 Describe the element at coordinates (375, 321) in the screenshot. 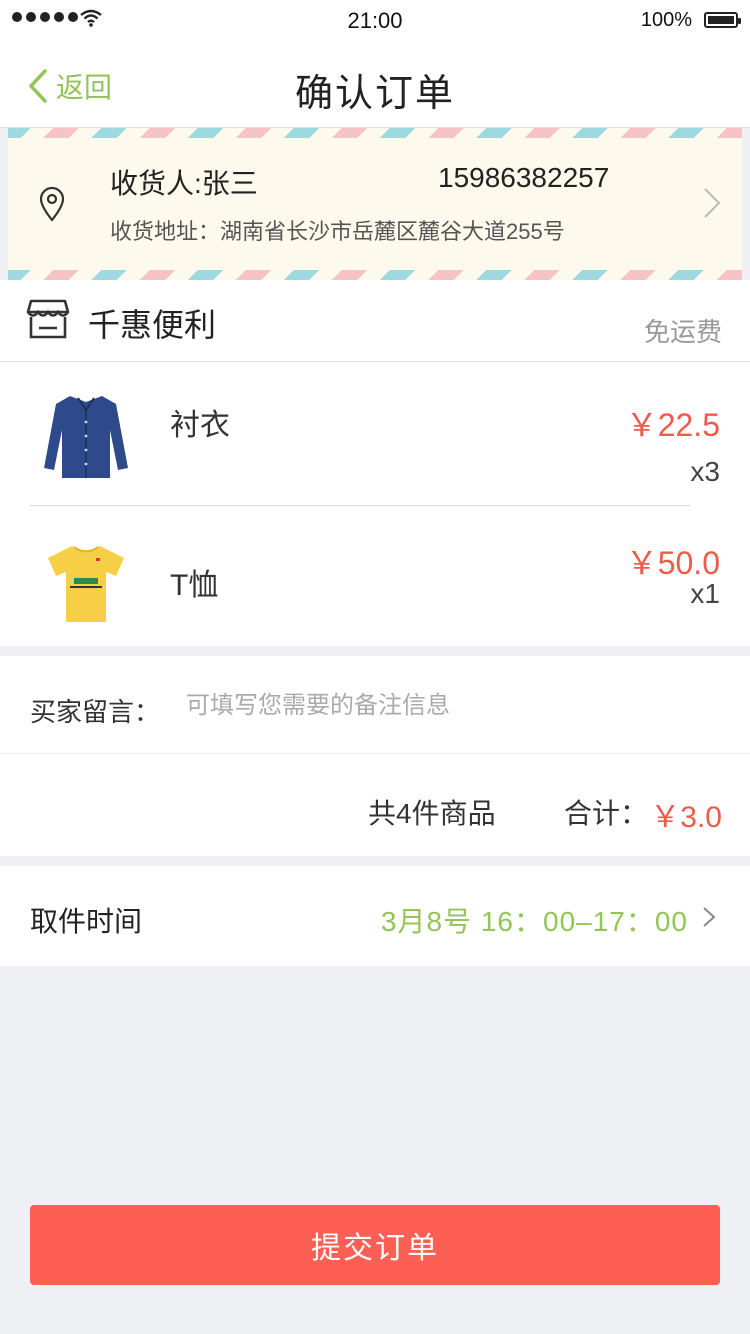

I see `store-header: 千惠便利 免运费` at that location.